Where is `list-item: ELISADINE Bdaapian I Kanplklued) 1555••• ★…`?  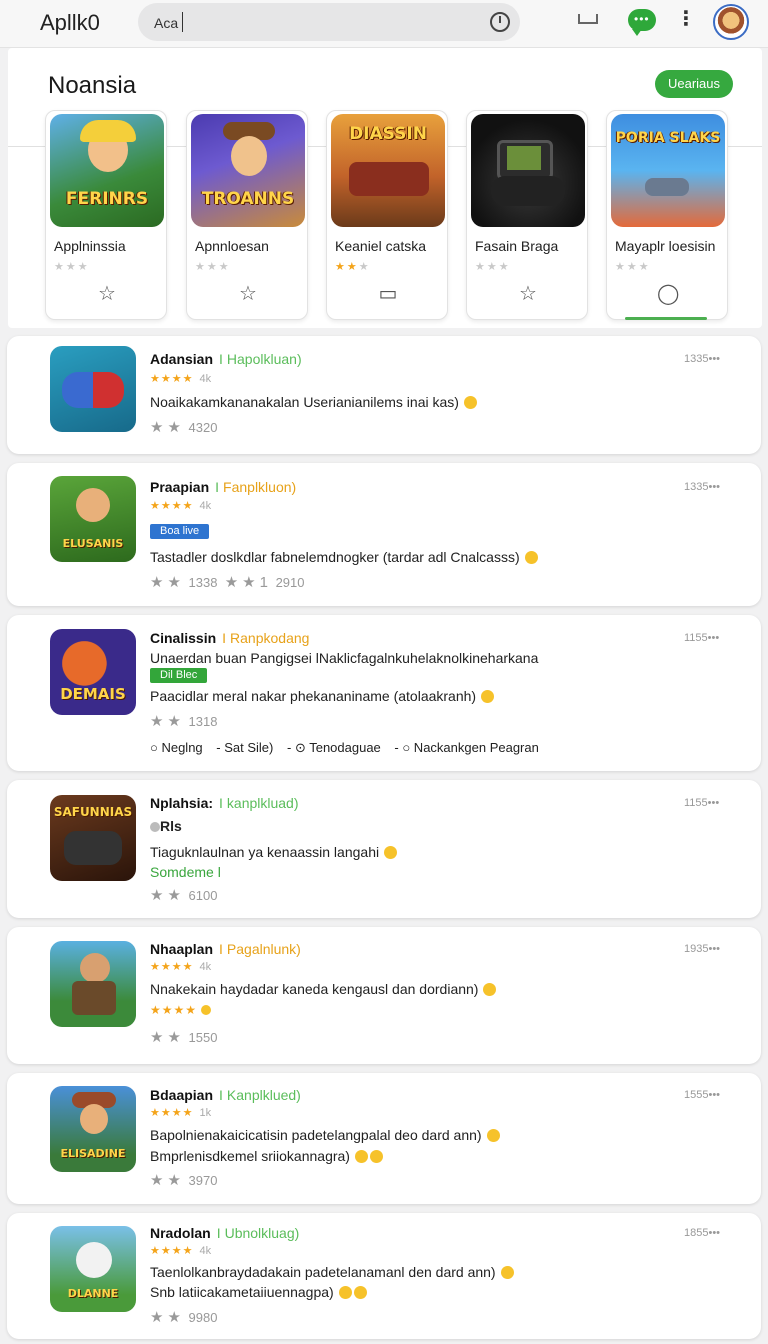
list-item: ELISADINE Bdaapian I Kanplklued) 1555••• ★… is located at coordinates (384, 1138).